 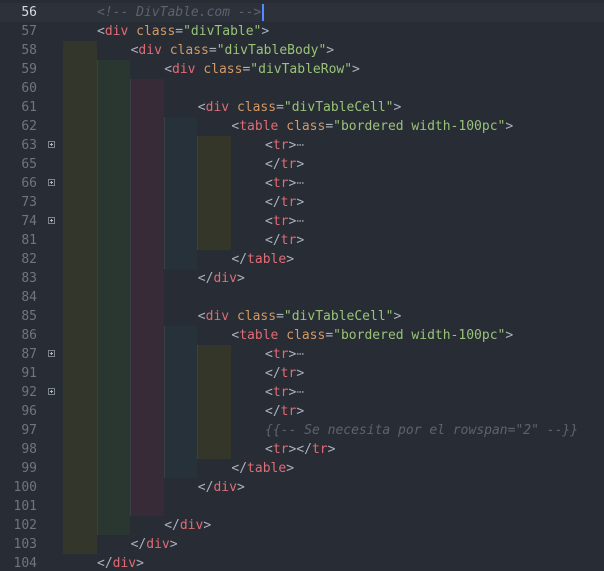 I want to click on code-line: 100 </div>, so click(x=302, y=487).